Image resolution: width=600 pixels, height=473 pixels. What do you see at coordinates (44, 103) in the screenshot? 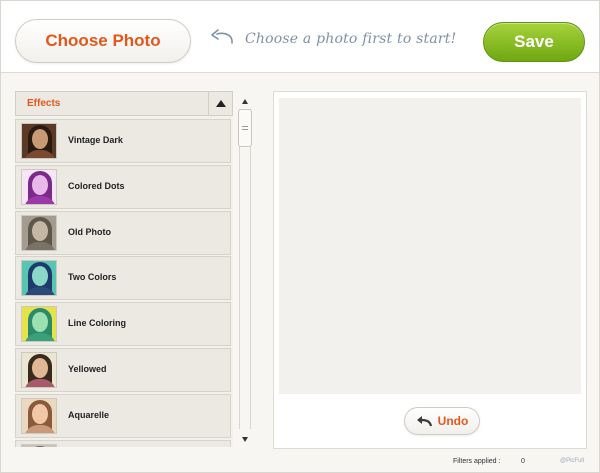
I see `effects-title: Effects` at bounding box center [44, 103].